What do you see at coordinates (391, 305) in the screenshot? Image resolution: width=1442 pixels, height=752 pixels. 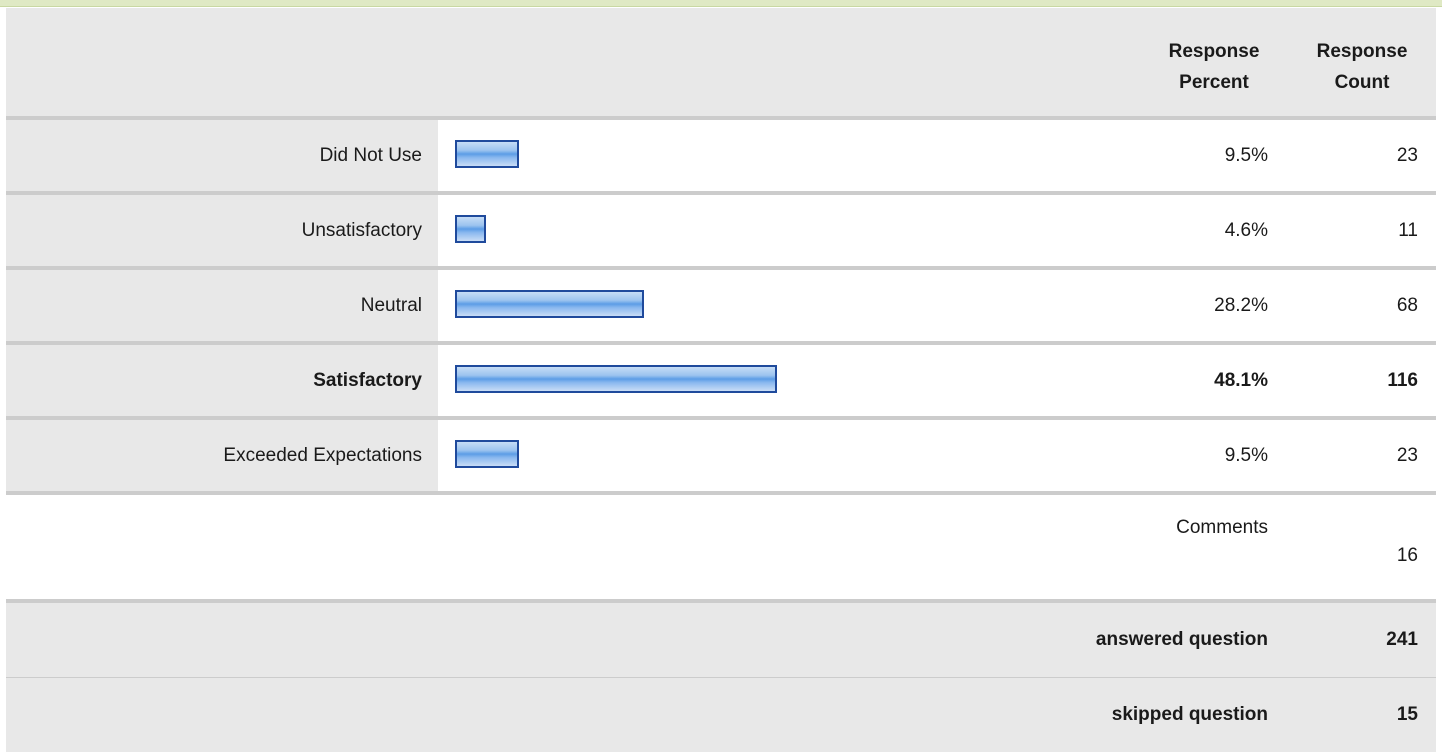 I see `answer-label: Neutral` at bounding box center [391, 305].